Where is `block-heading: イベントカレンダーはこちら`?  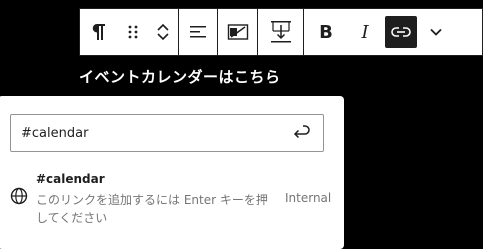
block-heading: イベントカレンダーはこちら is located at coordinates (180, 77).